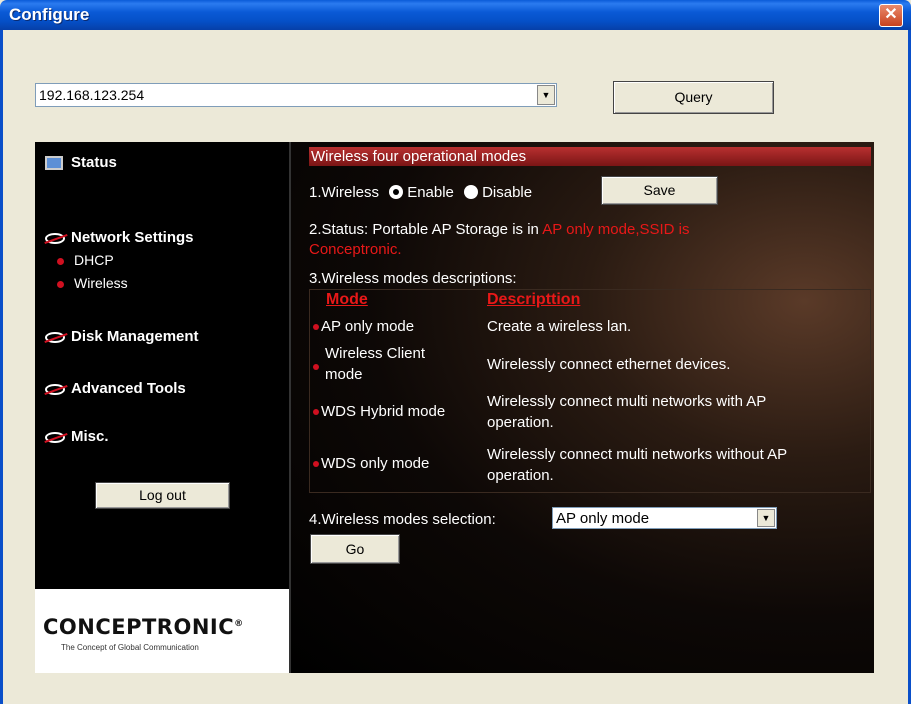  Describe the element at coordinates (355, 549) in the screenshot. I see `go-button: Go` at that location.